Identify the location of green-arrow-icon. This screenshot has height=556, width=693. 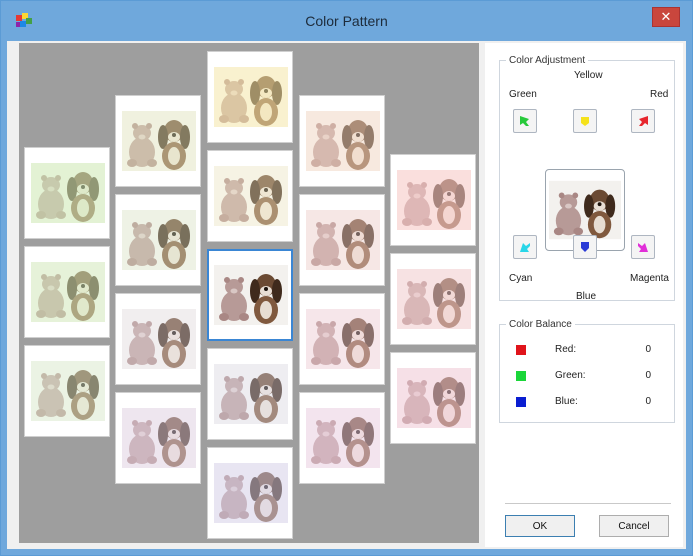
(524, 121).